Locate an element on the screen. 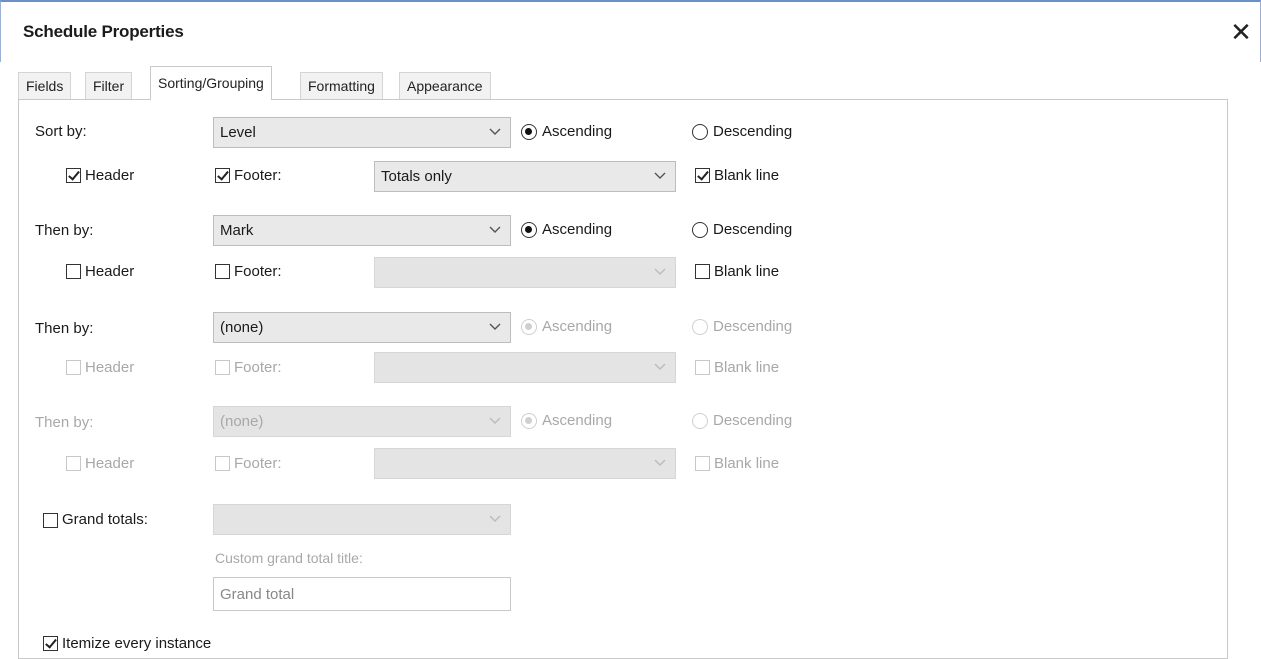  itemize-every-instance-checkbox is located at coordinates (50, 643).